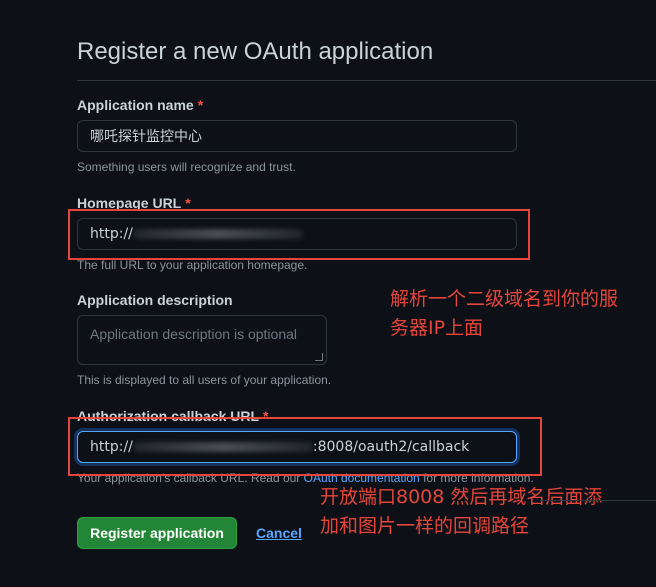 This screenshot has width=656, height=587. What do you see at coordinates (598, 500) in the screenshot?
I see `divider` at bounding box center [598, 500].